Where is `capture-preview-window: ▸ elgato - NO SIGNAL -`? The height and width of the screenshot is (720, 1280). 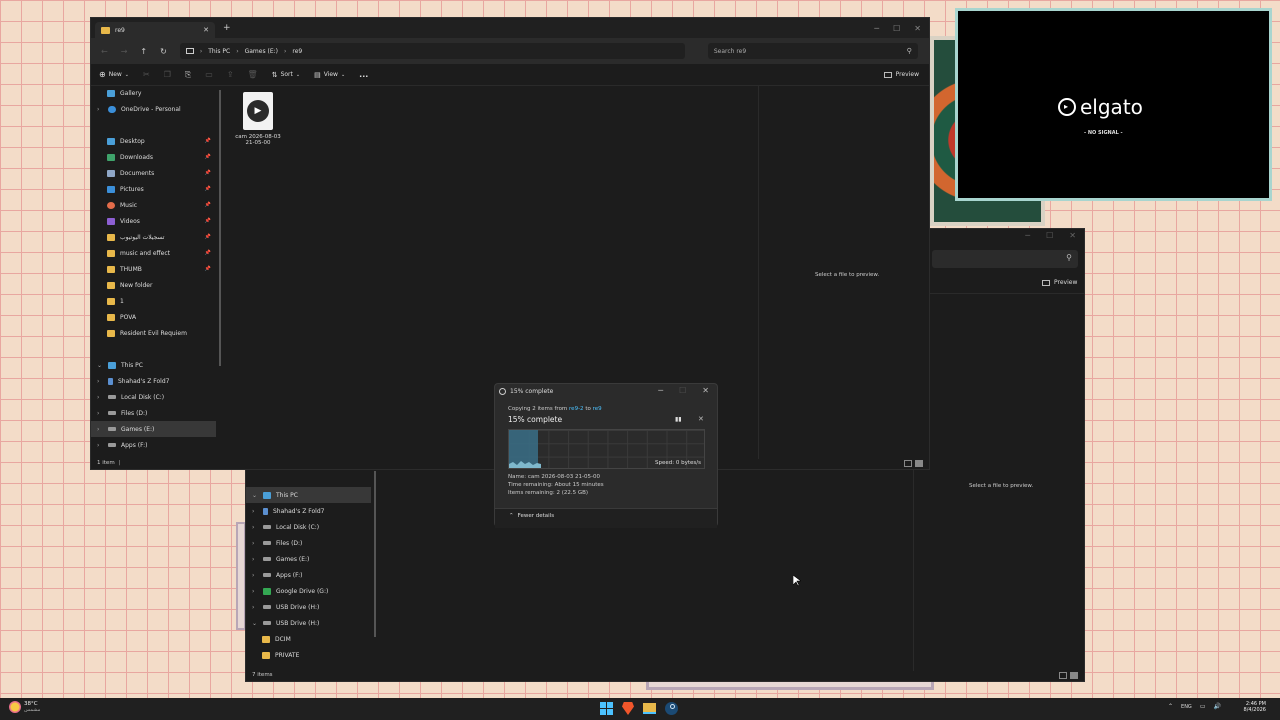 capture-preview-window: ▸ elgato - NO SIGNAL - is located at coordinates (1113, 104).